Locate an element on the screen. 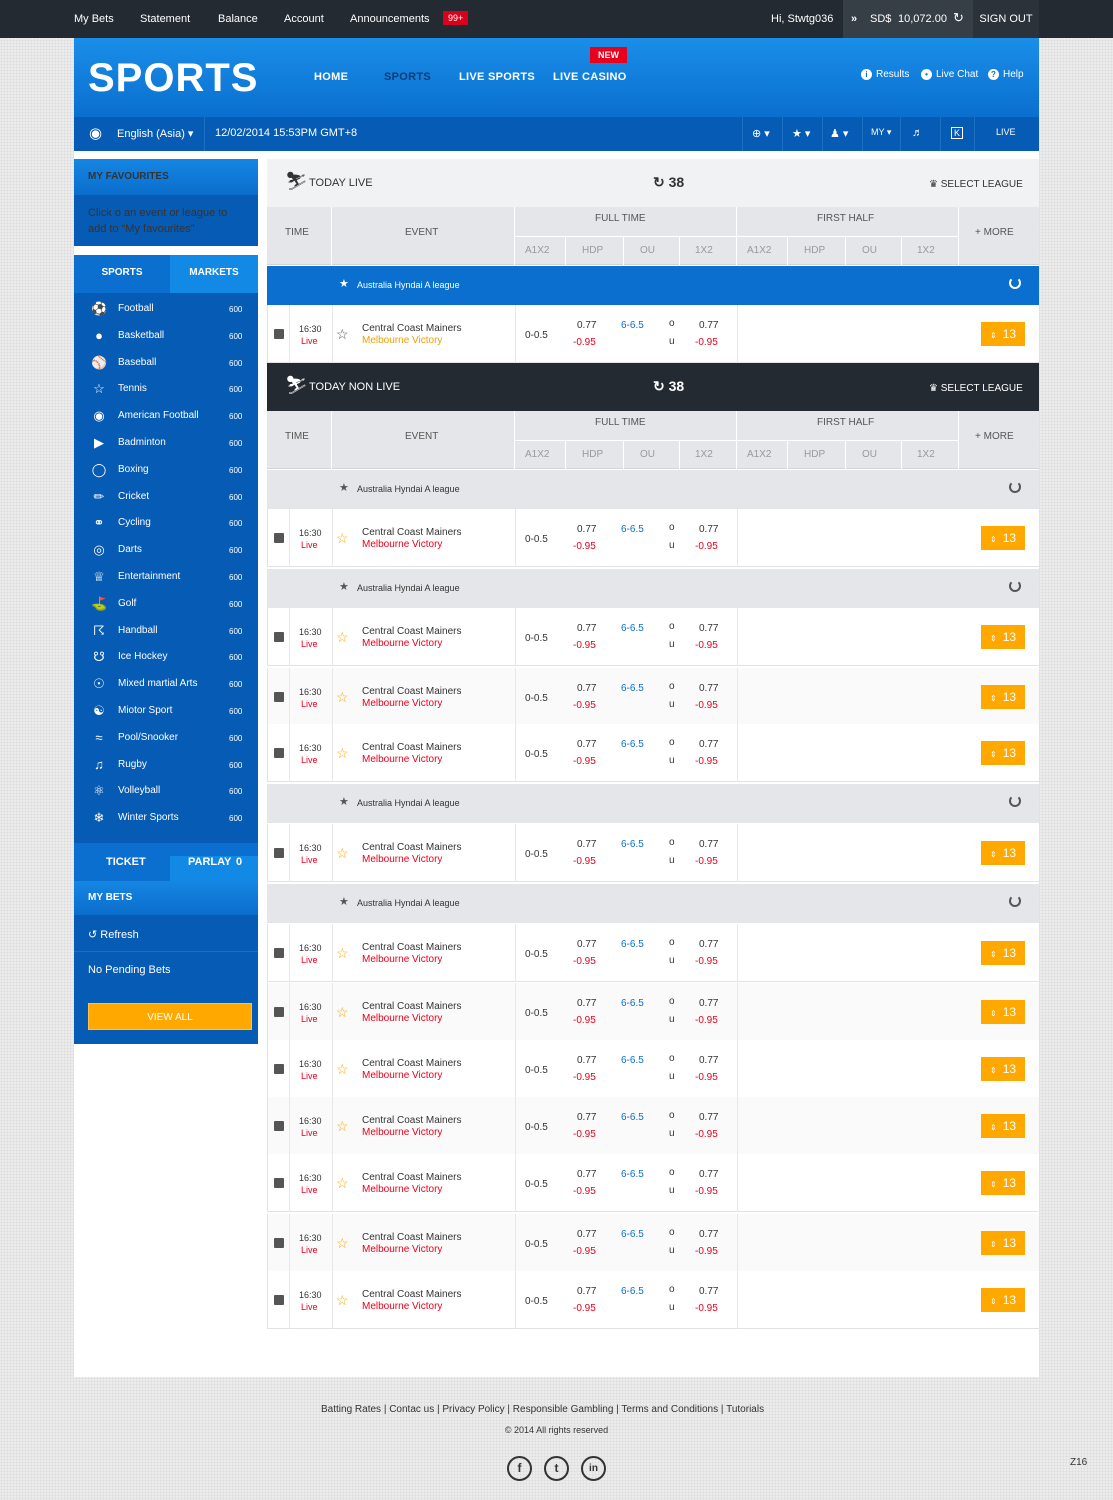 The height and width of the screenshot is (1500, 1113). sidebar-item-boxing: ◯ Boxing 600 is located at coordinates (166, 472).